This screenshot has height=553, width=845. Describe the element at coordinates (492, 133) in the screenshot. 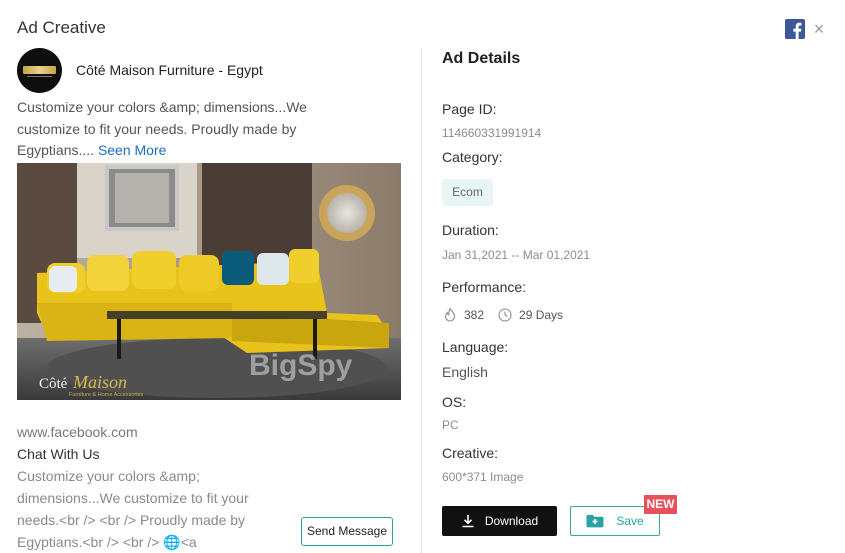

I see `page-id-value: 114660331991914` at that location.